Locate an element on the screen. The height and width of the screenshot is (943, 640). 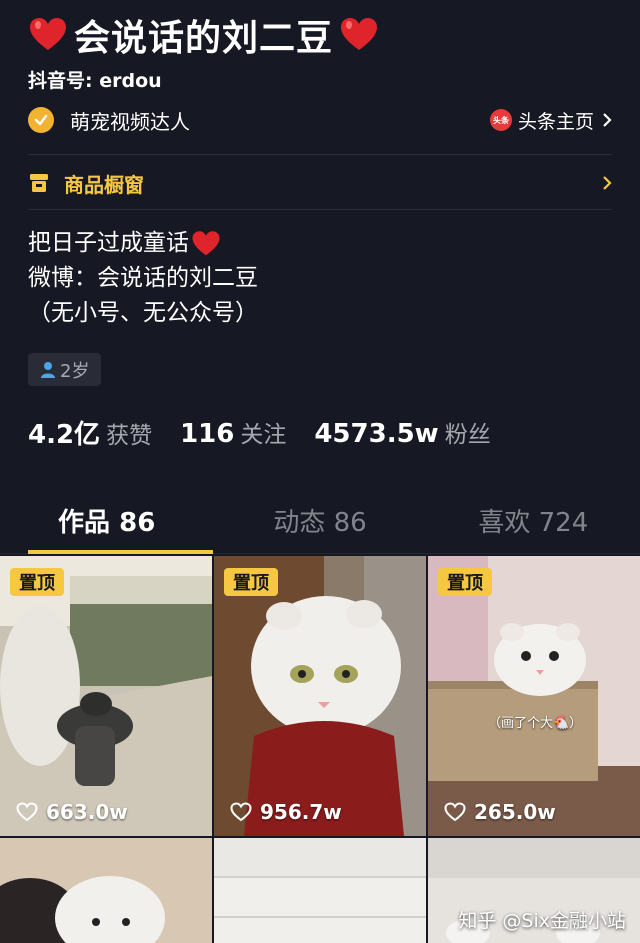
bio: 把日子过成童话 微博：会说话的刘二豆 （无小号、无公众号） is located at coordinates (143, 278).